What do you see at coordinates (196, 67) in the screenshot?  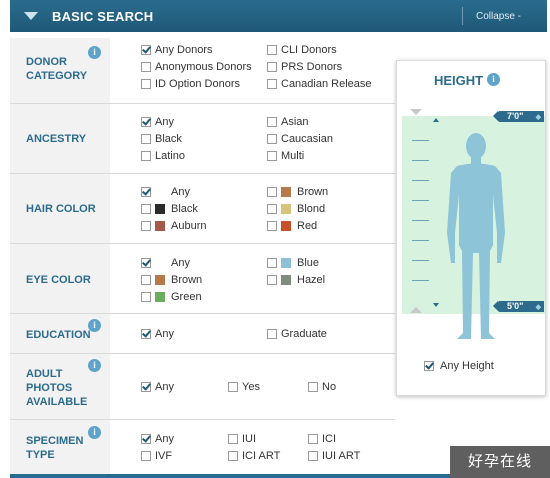 I see `option-anonymous-donors: Anonymous Donors` at bounding box center [196, 67].